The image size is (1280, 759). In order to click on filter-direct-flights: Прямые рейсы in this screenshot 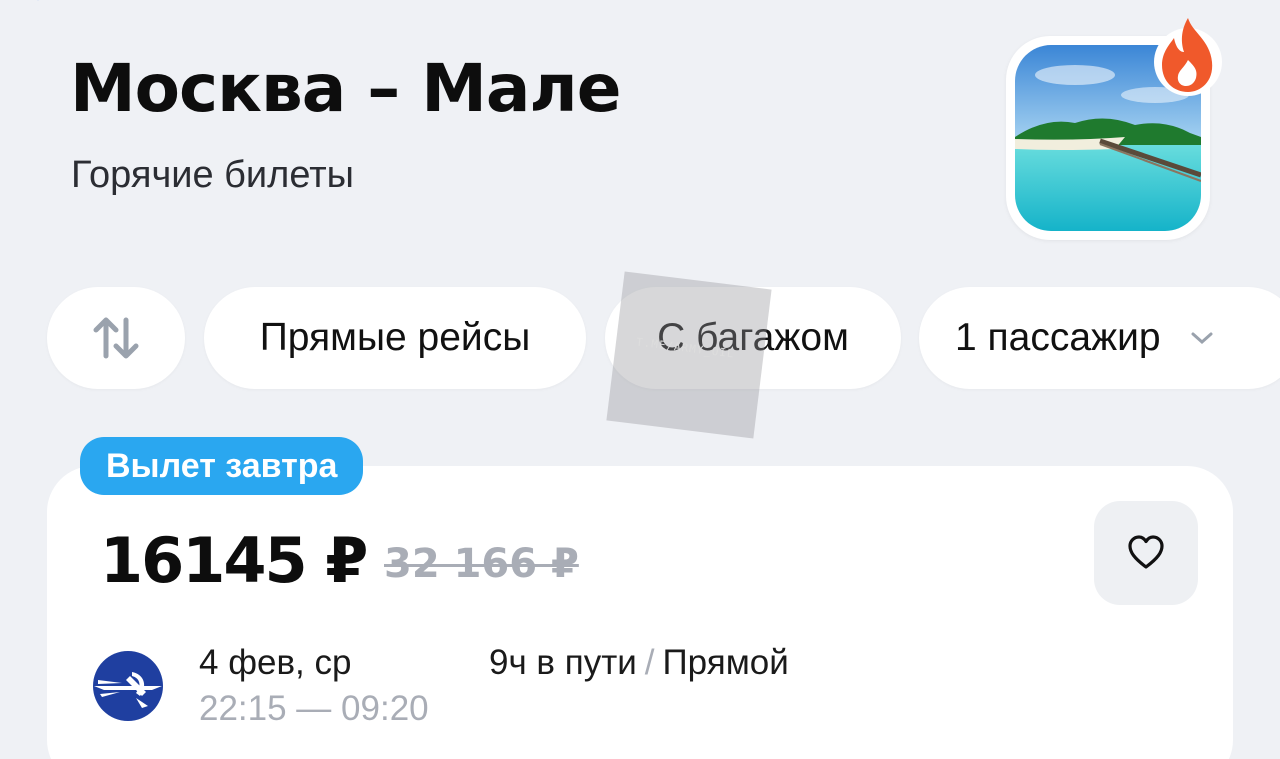, I will do `click(395, 338)`.